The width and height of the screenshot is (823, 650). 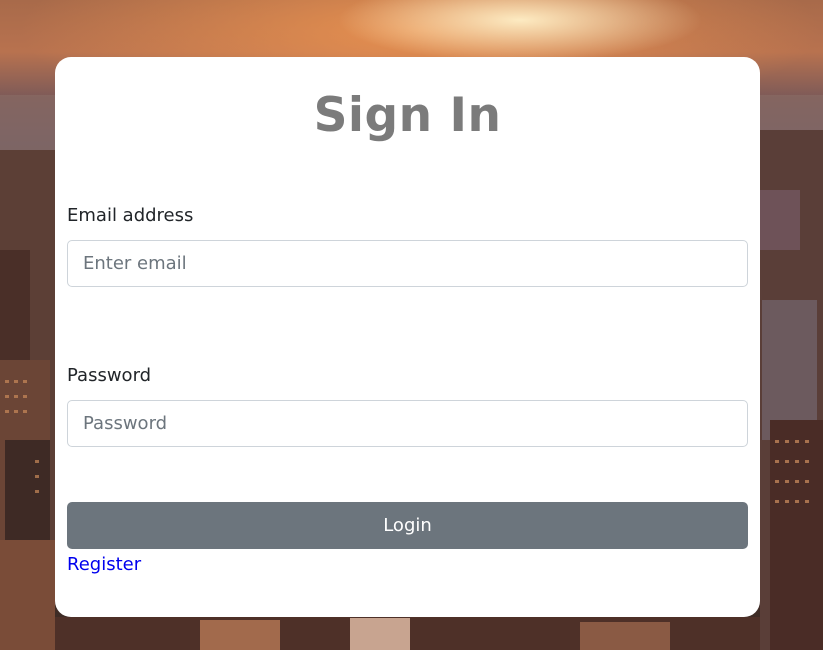 I want to click on login-button: Login, so click(x=407, y=525).